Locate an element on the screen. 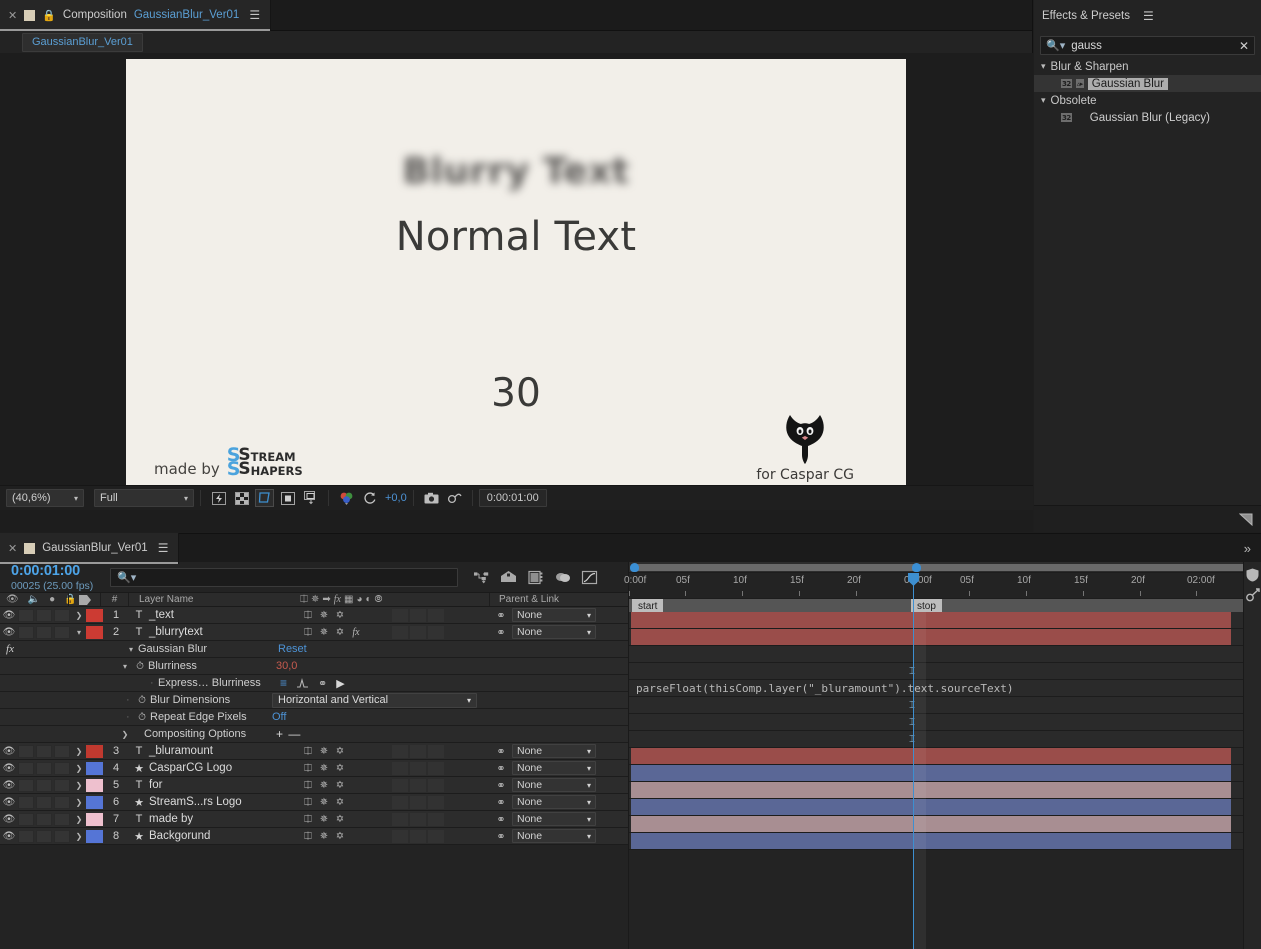  effects-group-blur-and-sharpen: ▾ Blur & Sharpen is located at coordinates (1147, 66).